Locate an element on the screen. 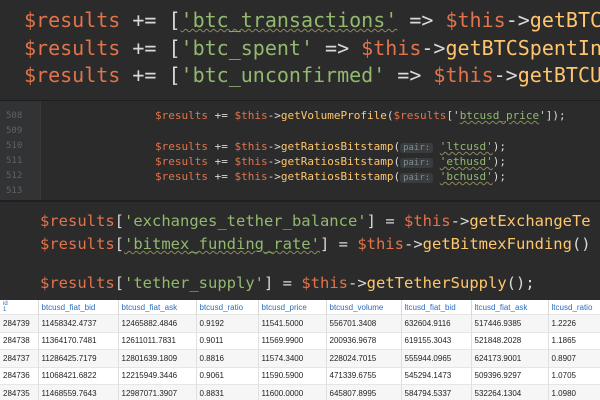 This screenshot has height=400, width=600. table-cell: 284736 is located at coordinates (19, 375).